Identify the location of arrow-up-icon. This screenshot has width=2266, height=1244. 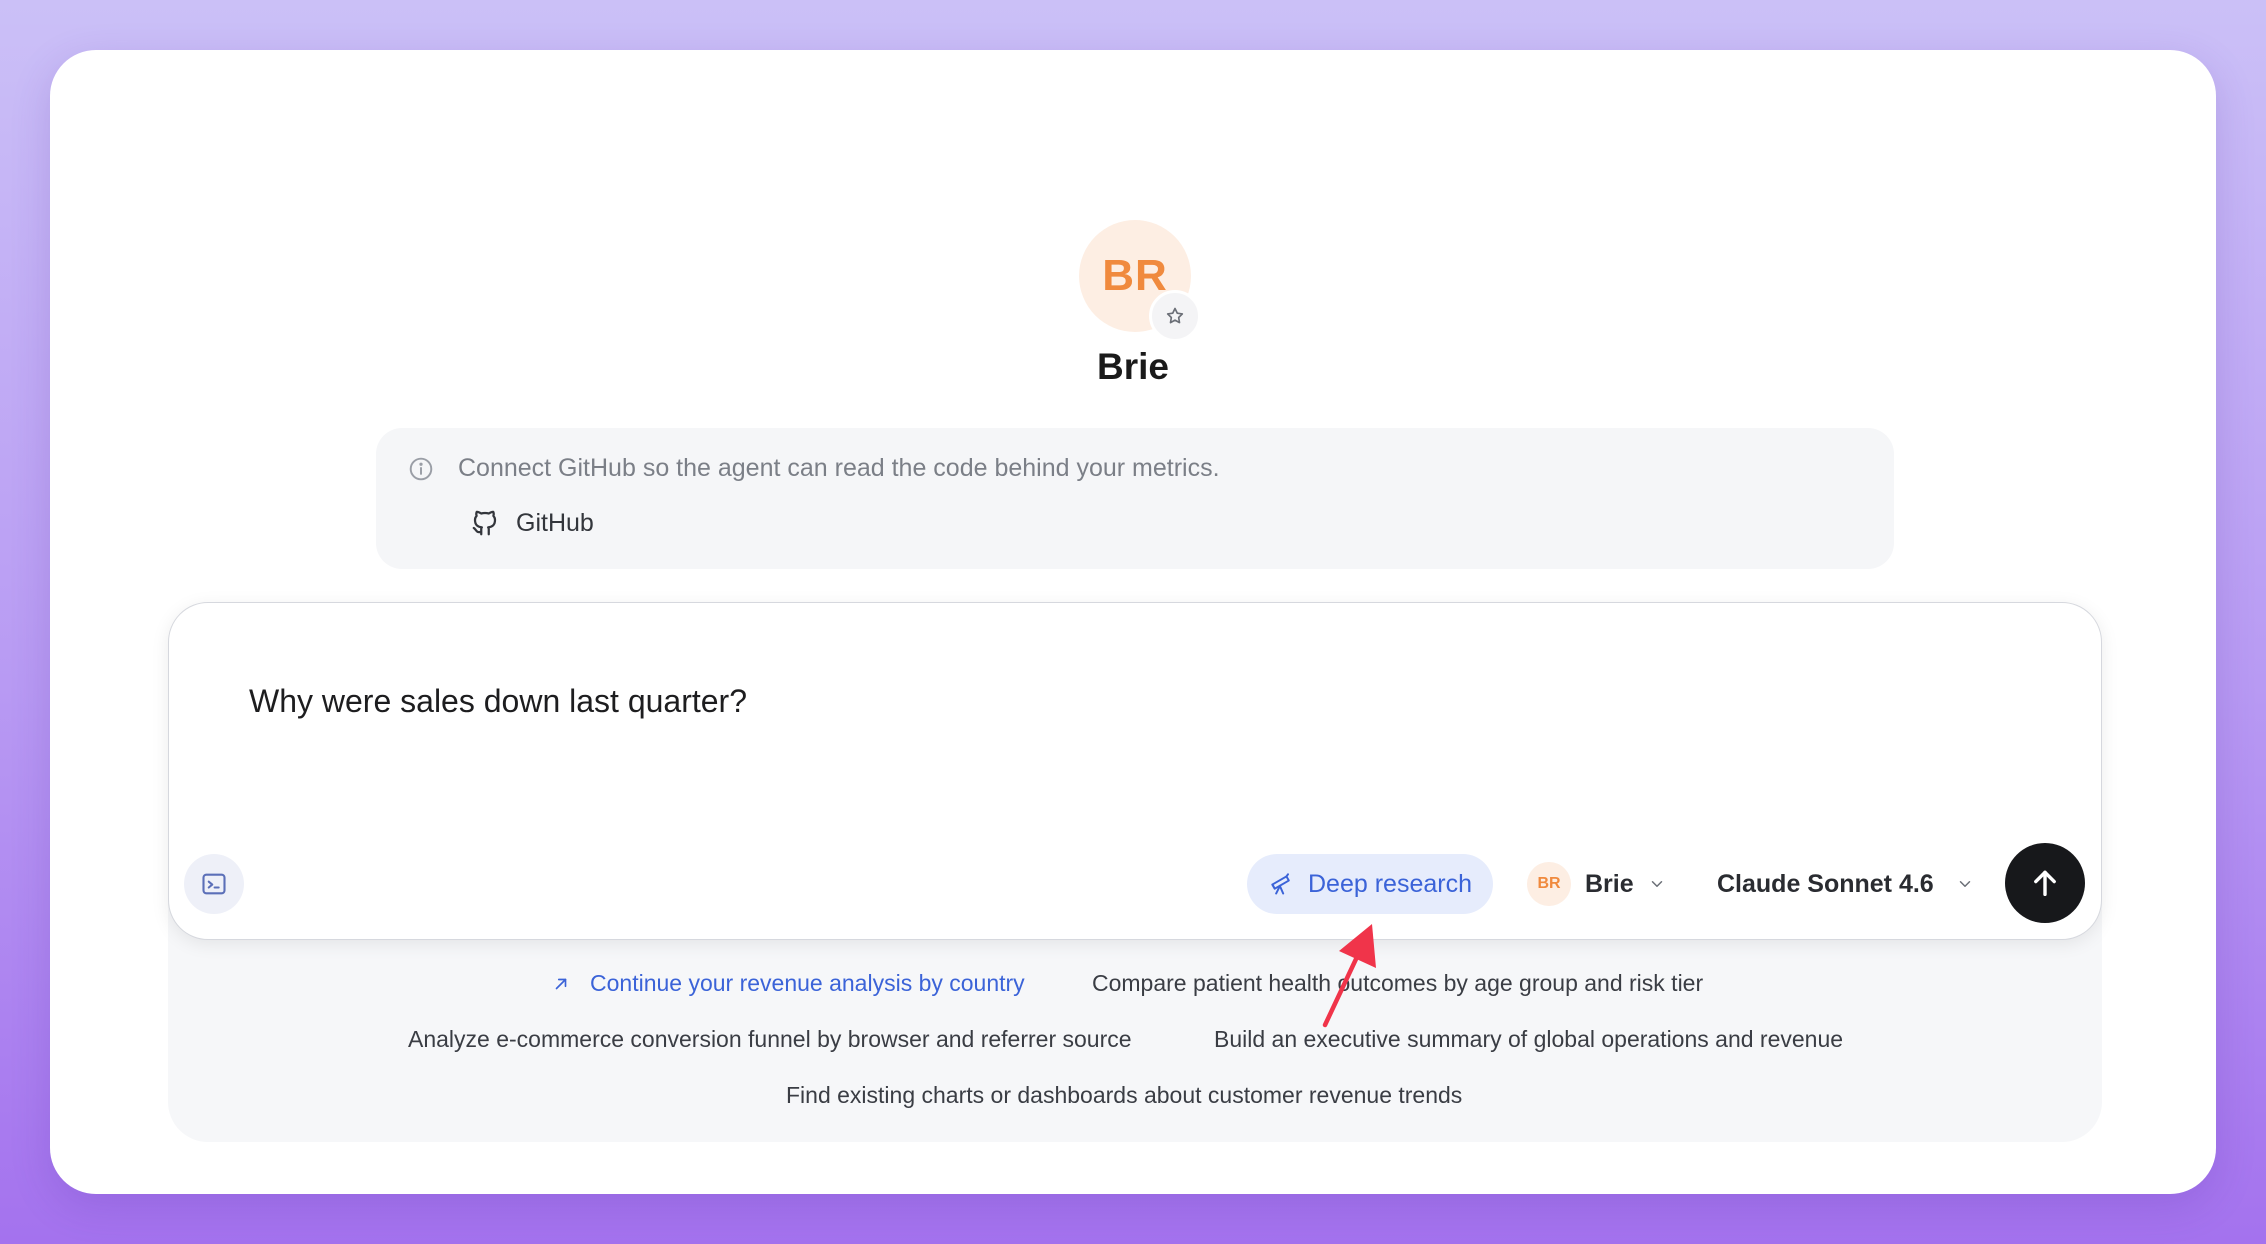
(2045, 883).